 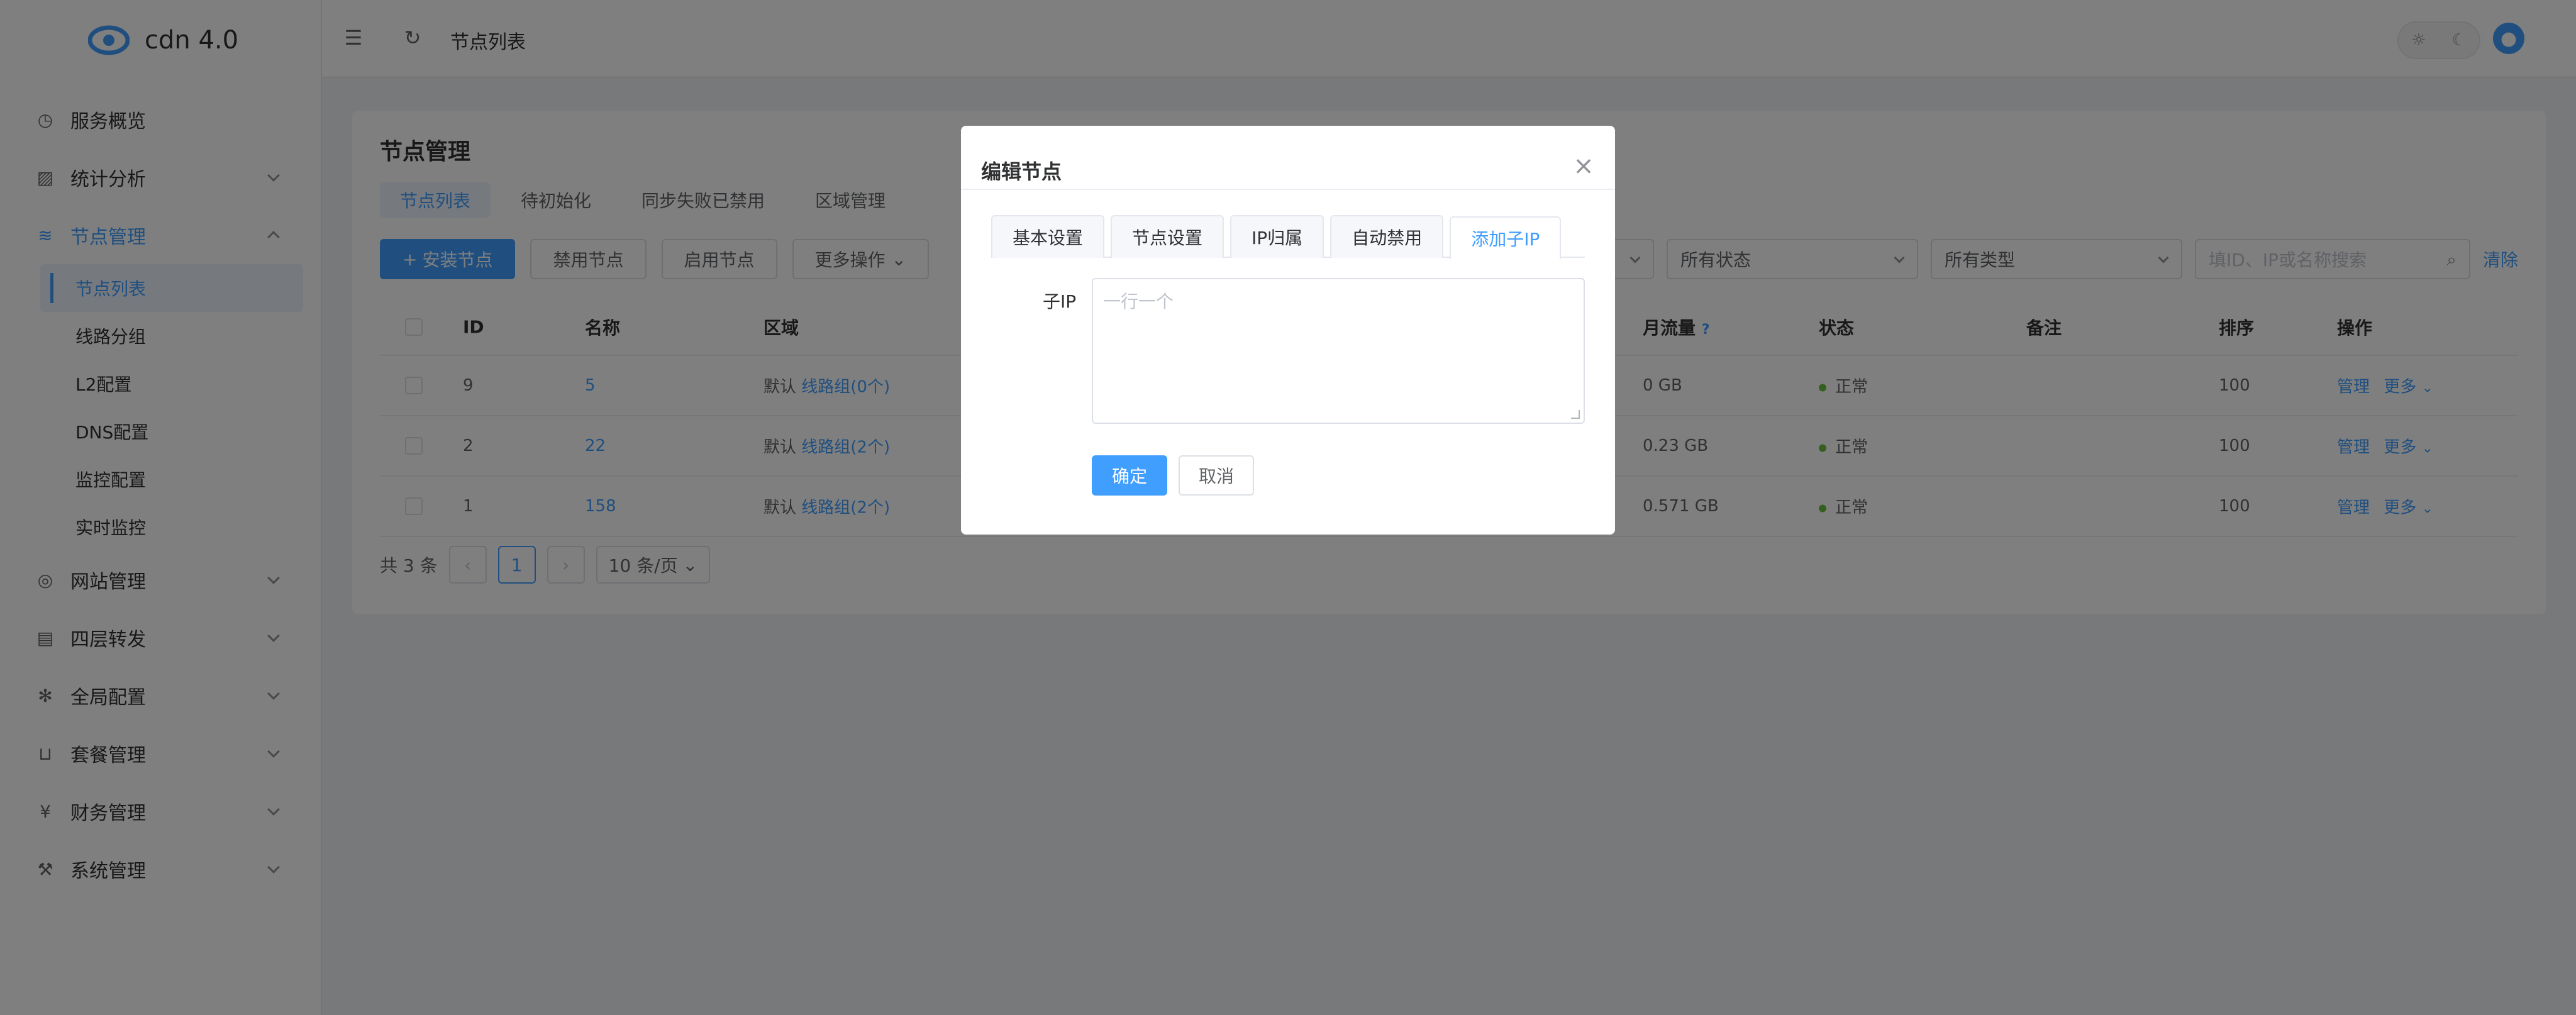 I want to click on dialog-tabs: 基本设置 节点设置 IP归属 自动禁用 添加子IP, so click(x=1288, y=237).